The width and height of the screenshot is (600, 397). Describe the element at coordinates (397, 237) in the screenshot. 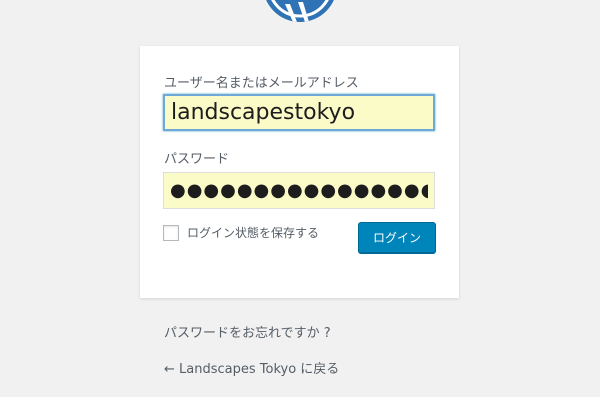

I see `login-button: ログイン` at that location.